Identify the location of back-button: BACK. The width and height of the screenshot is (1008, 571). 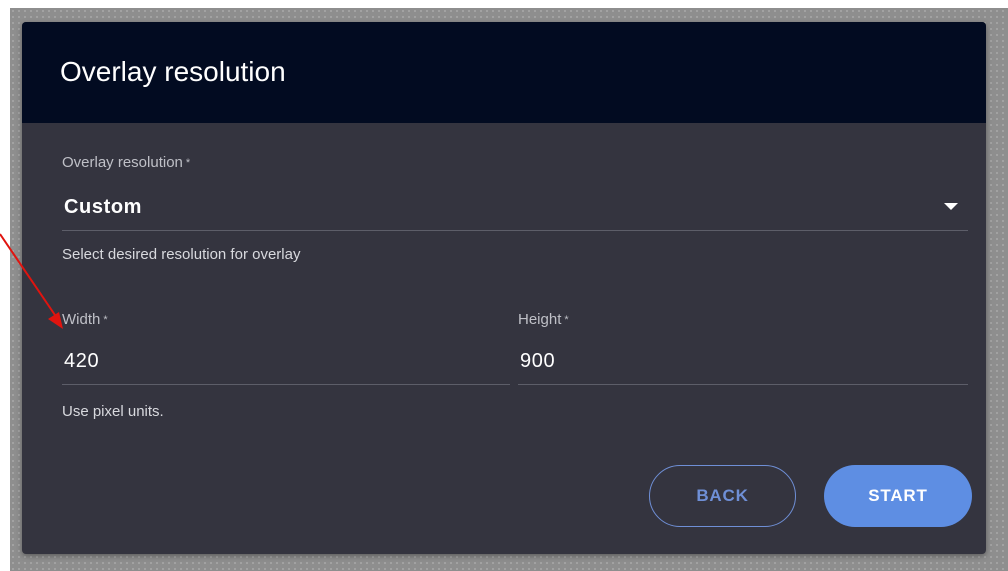
(722, 496).